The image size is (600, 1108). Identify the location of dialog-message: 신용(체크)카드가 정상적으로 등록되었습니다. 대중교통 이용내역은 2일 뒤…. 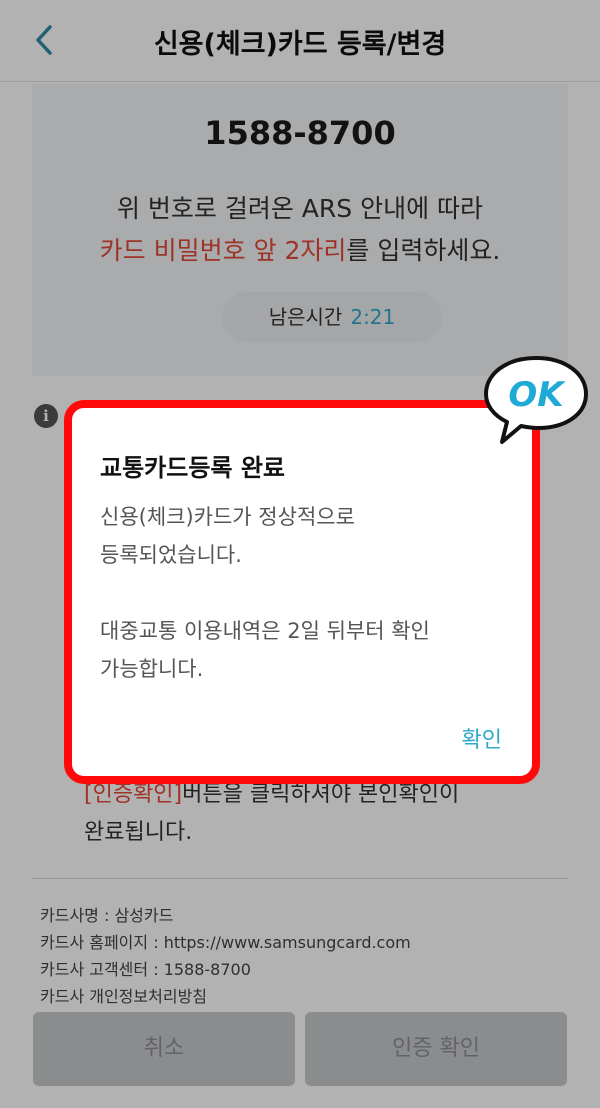
(310, 593).